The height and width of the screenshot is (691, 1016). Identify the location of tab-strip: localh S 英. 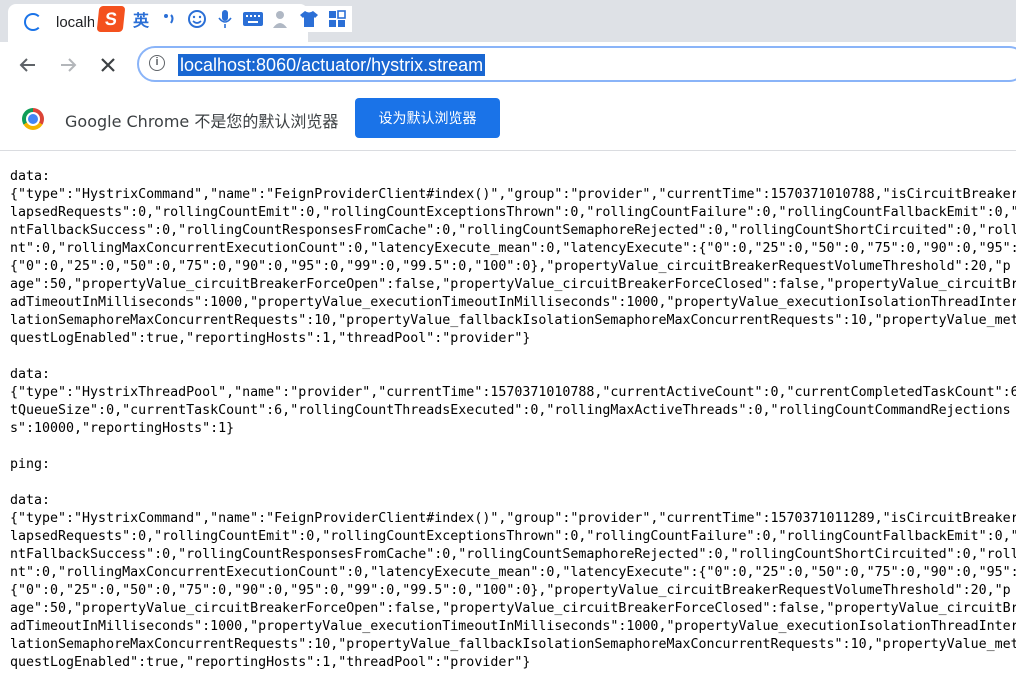
(508, 21).